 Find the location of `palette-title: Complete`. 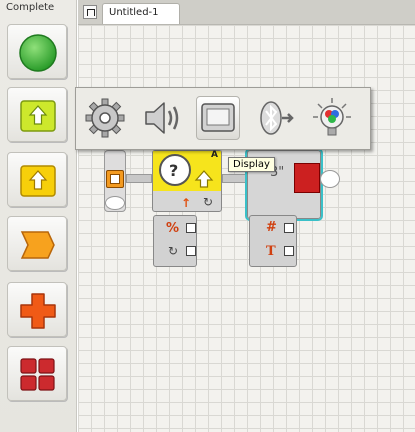

palette-title: Complete is located at coordinates (30, 7).